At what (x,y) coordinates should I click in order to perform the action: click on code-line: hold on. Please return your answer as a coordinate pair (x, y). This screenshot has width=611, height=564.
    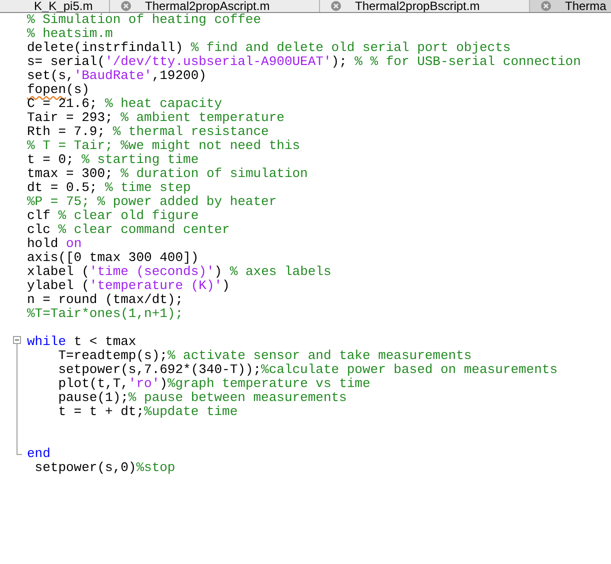
    Looking at the image, I should click on (54, 244).